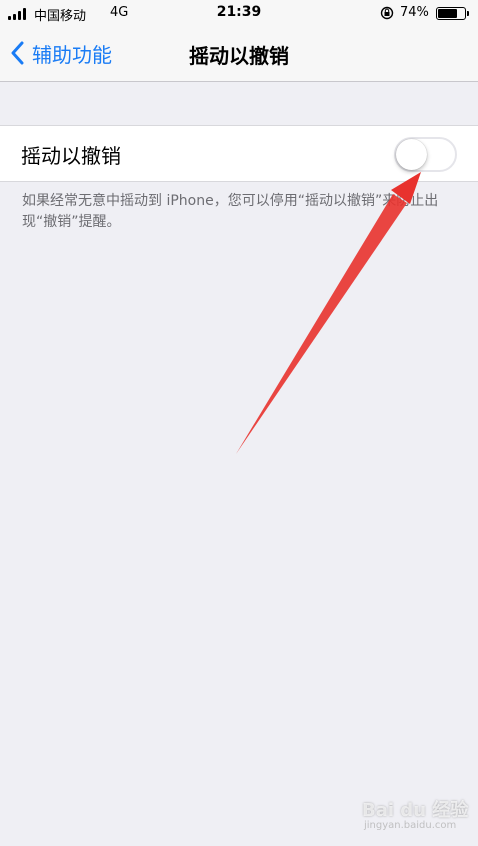  What do you see at coordinates (410, 825) in the screenshot?
I see `watermark-url: jingyan.baidu.com` at bounding box center [410, 825].